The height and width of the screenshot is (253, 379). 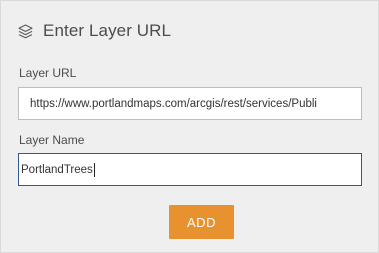 I want to click on panel-header: Enter Layer URL, so click(x=94, y=31).